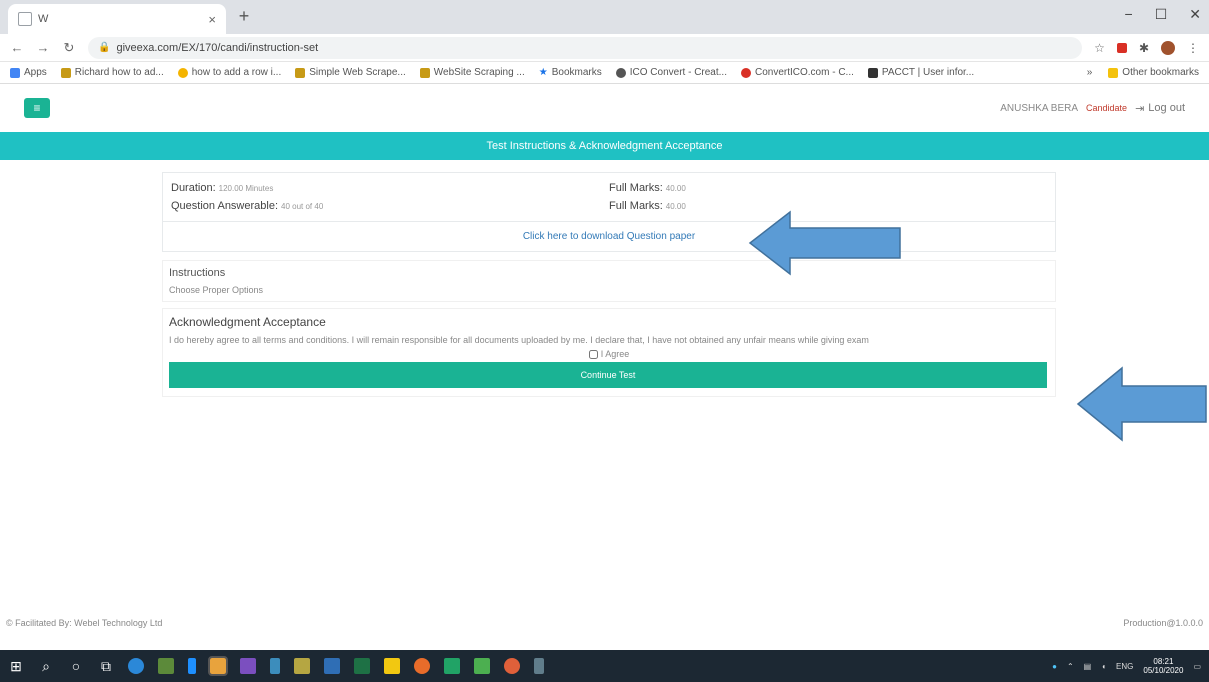 The width and height of the screenshot is (1209, 682). What do you see at coordinates (1090, 72) in the screenshot?
I see `chevron-down-icon: »` at bounding box center [1090, 72].